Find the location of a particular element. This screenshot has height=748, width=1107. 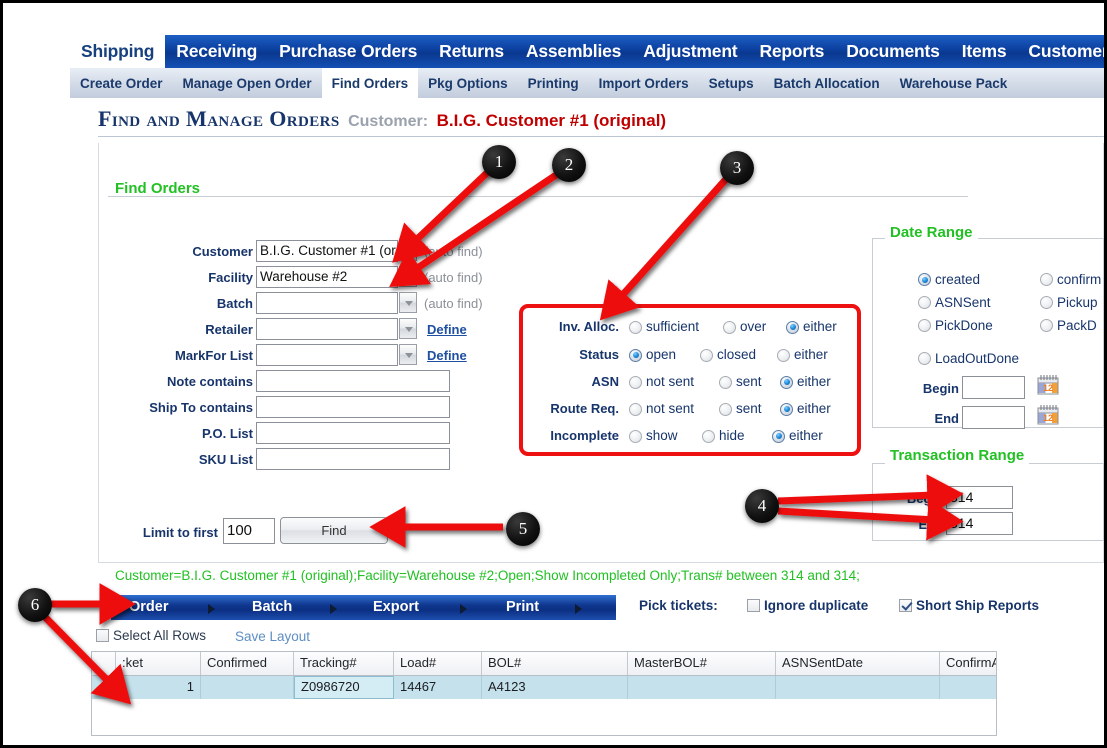

dropdown-arrow-icon-customer is located at coordinates (408, 250).